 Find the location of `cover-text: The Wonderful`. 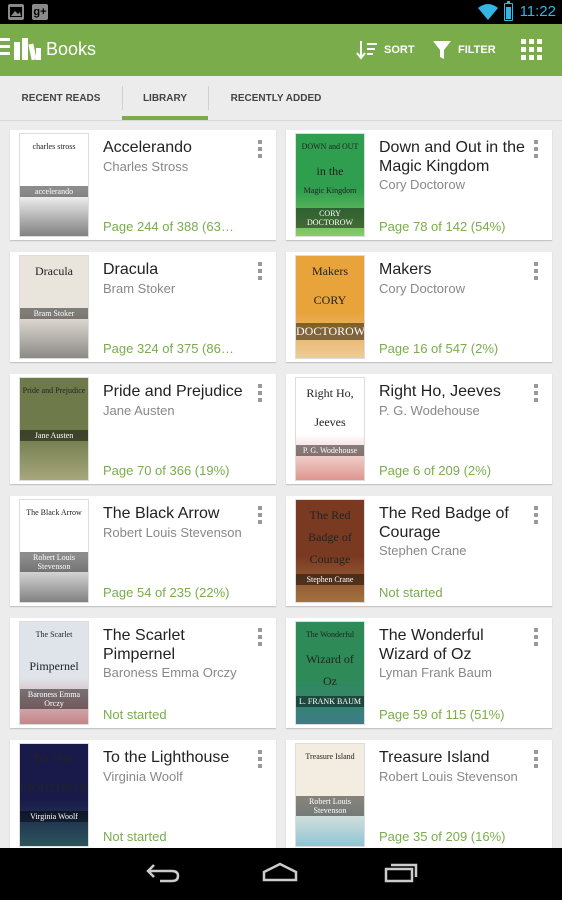

cover-text: The Wonderful is located at coordinates (330, 634).